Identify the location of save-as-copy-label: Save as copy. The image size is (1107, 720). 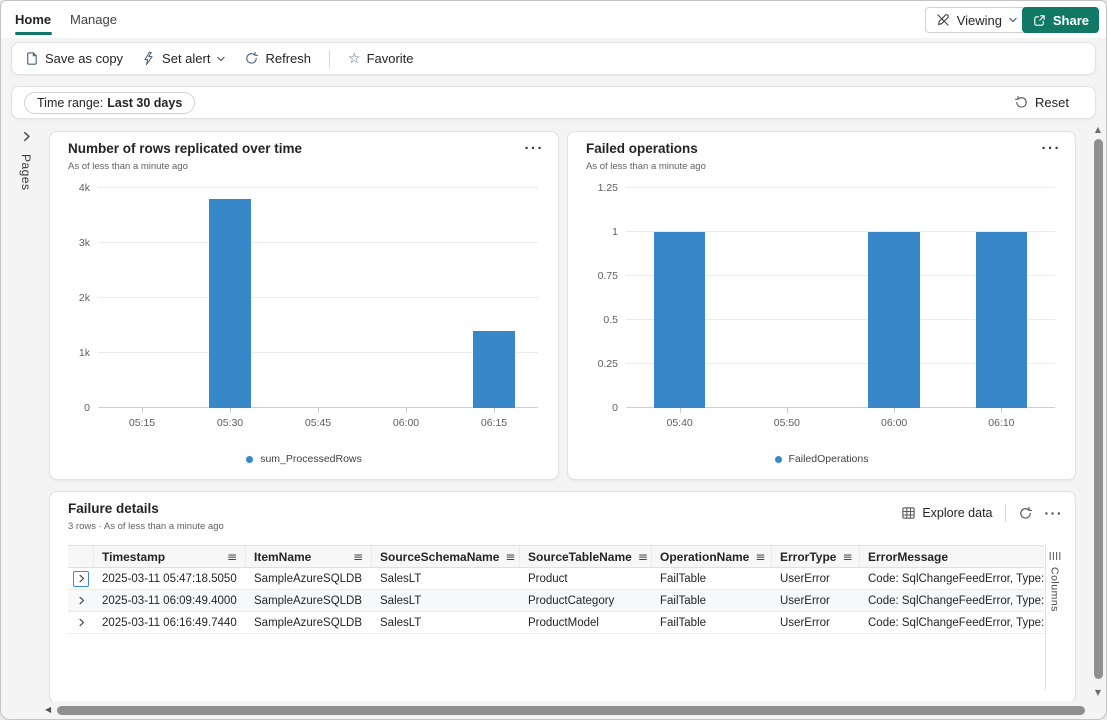
(84, 58).